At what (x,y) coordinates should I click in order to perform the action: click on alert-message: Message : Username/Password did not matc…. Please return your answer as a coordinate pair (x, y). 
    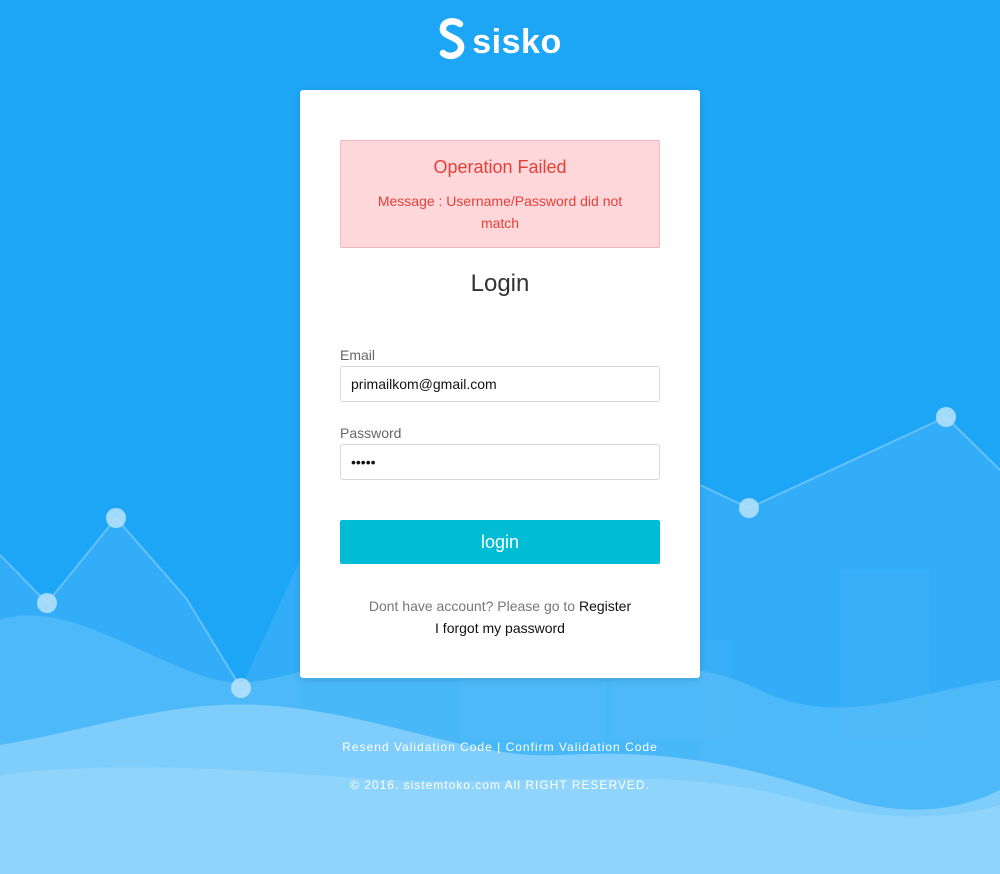
    Looking at the image, I should click on (500, 212).